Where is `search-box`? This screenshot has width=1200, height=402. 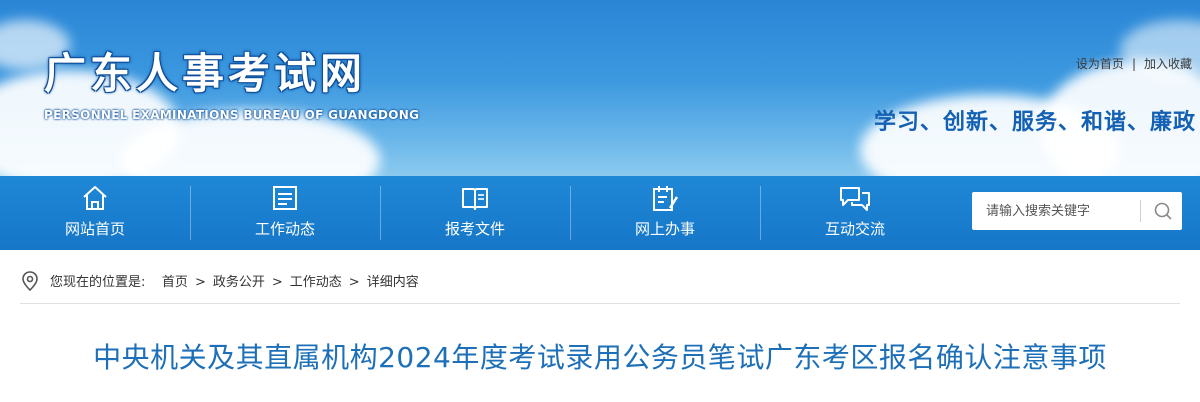 search-box is located at coordinates (1077, 211).